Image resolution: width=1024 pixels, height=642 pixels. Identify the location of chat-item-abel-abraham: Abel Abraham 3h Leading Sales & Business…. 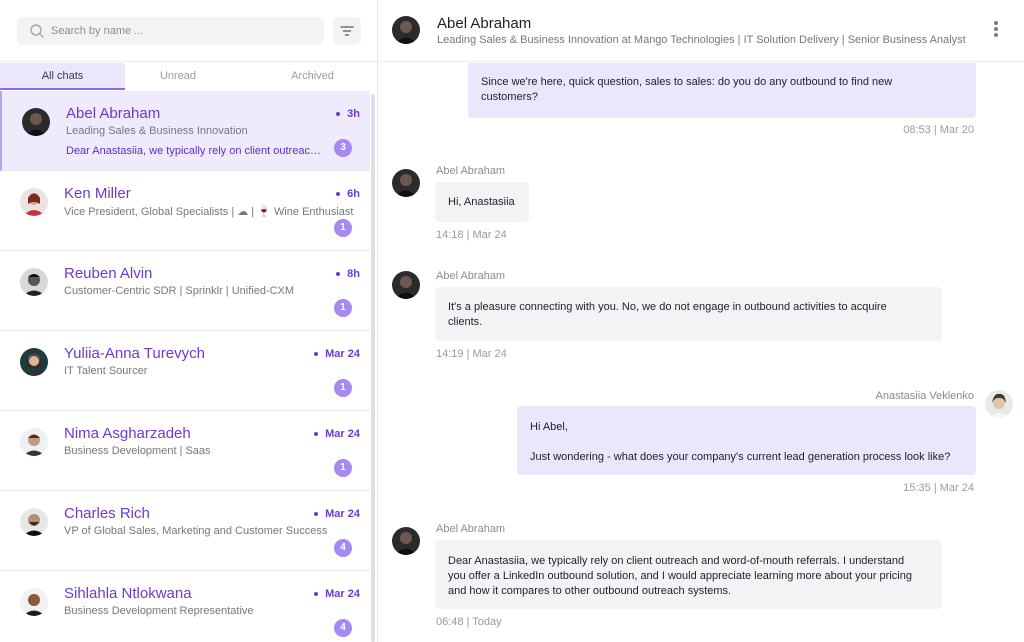
(185, 131).